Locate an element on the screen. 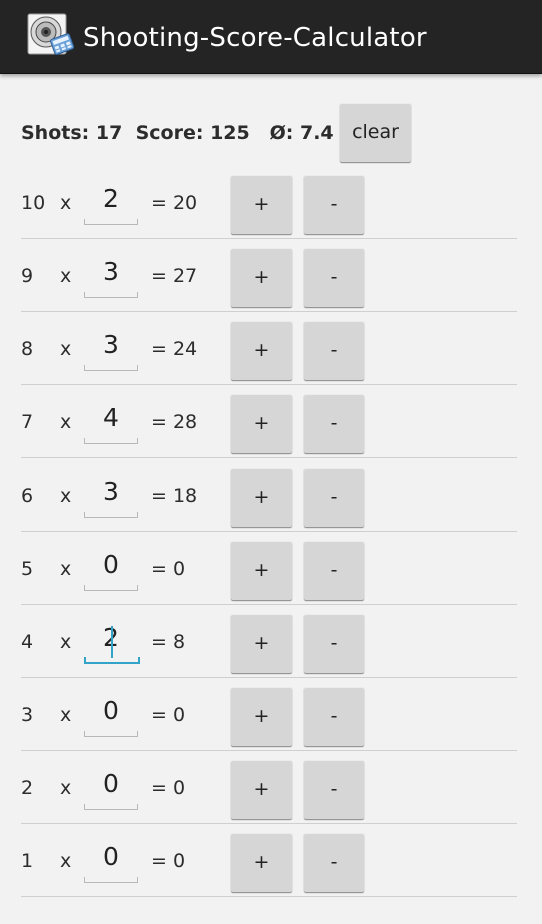  shot-count-field: 4 is located at coordinates (111, 422).